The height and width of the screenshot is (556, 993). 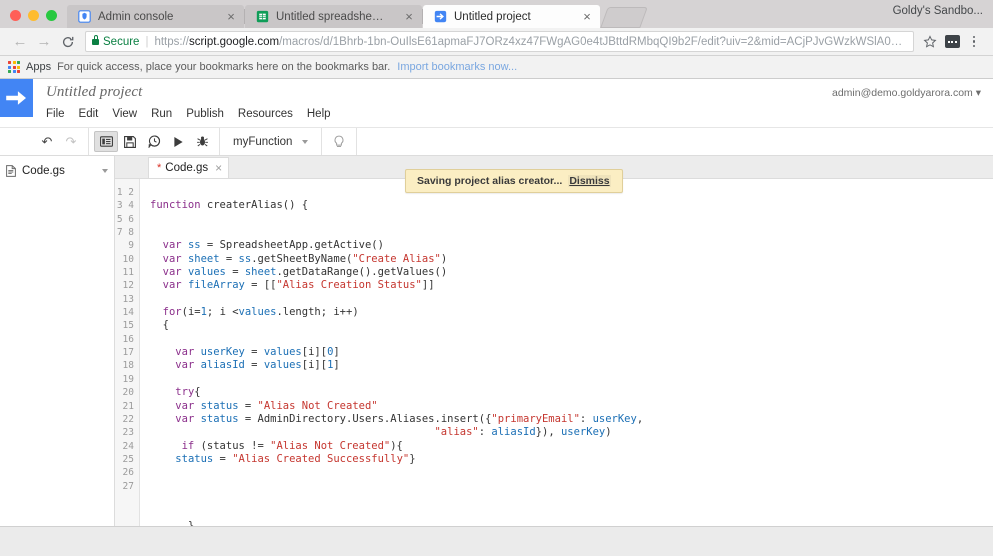 What do you see at coordinates (209, 114) in the screenshot?
I see `menu-publish: Publish` at bounding box center [209, 114].